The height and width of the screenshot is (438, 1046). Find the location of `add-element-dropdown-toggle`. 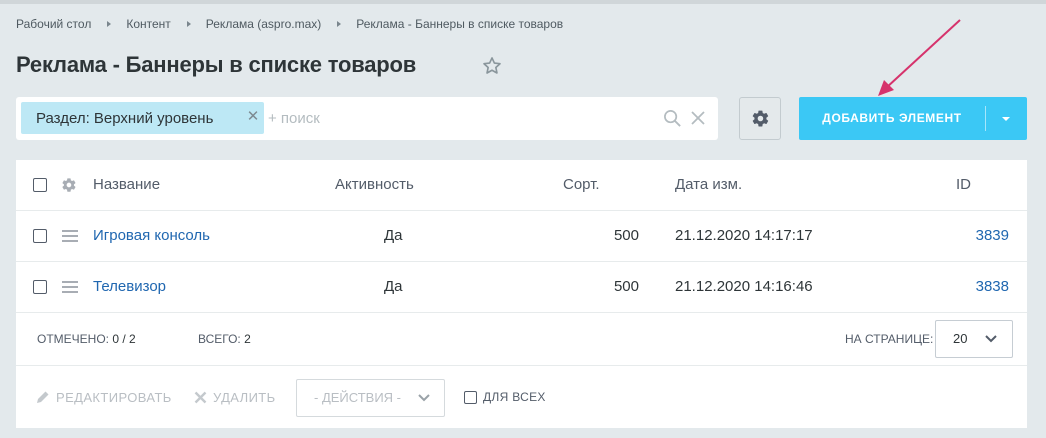

add-element-dropdown-toggle is located at coordinates (1006, 118).